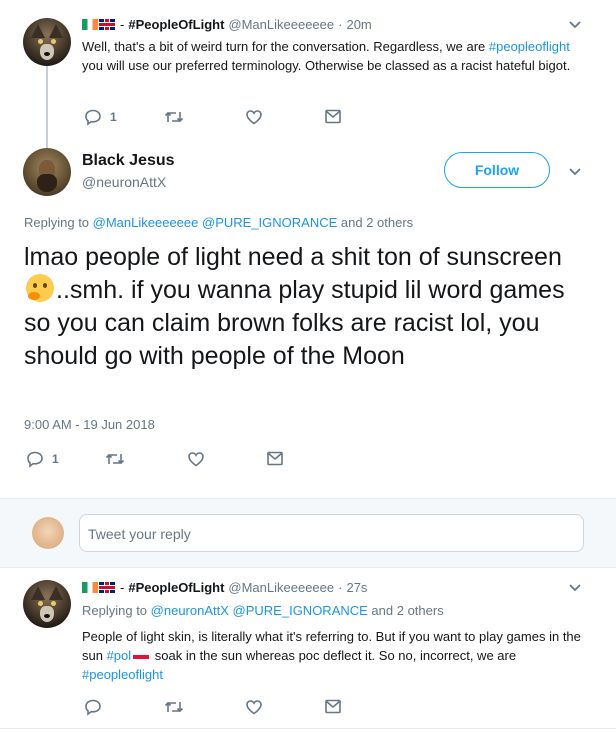  Describe the element at coordinates (47, 107) in the screenshot. I see `thread-line` at that location.